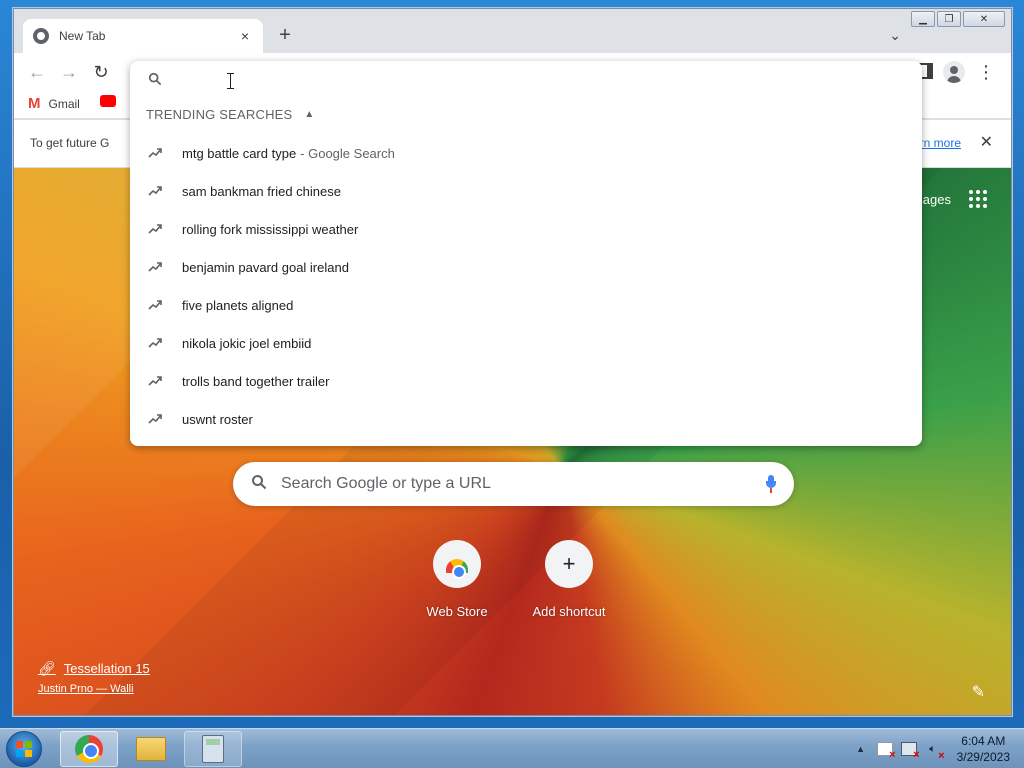 The image size is (1024, 768). Describe the element at coordinates (949, 19) in the screenshot. I see `maximize-button: ❐` at that location.